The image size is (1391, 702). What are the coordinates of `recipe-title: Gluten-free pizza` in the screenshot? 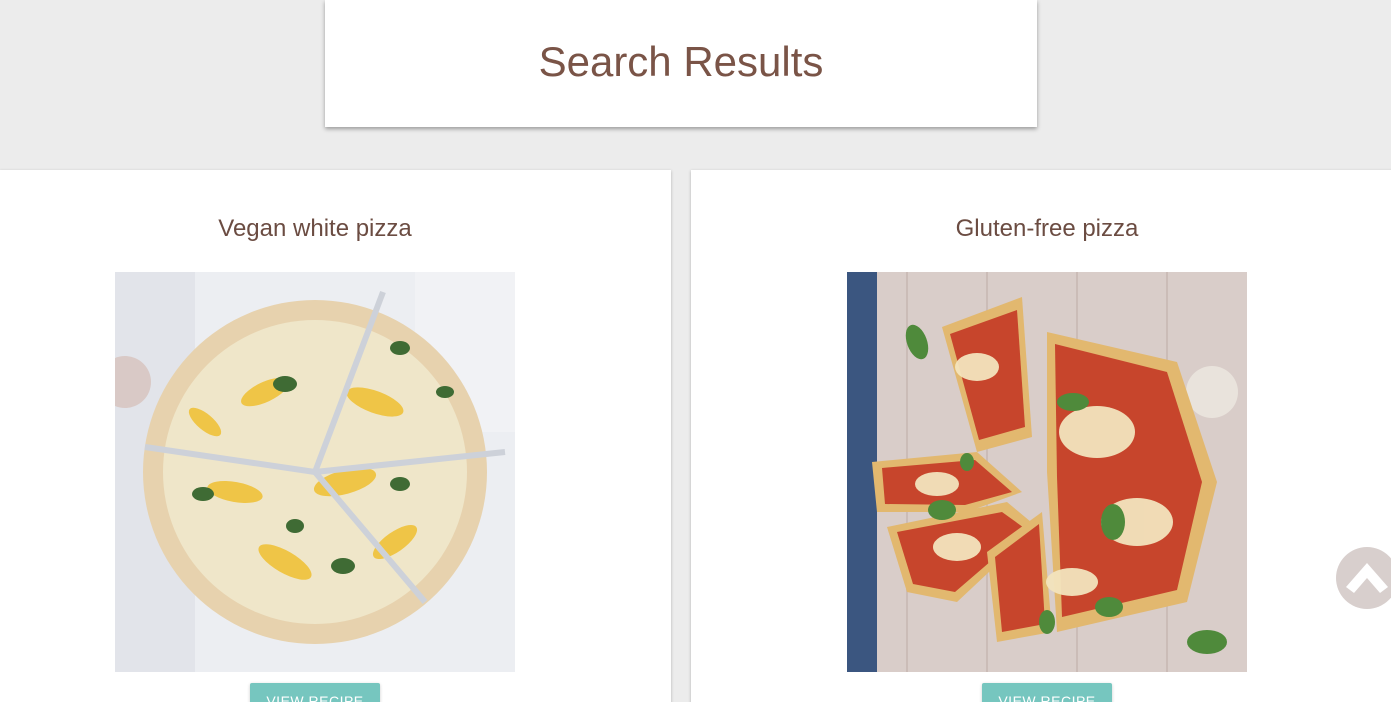 It's located at (1047, 228).